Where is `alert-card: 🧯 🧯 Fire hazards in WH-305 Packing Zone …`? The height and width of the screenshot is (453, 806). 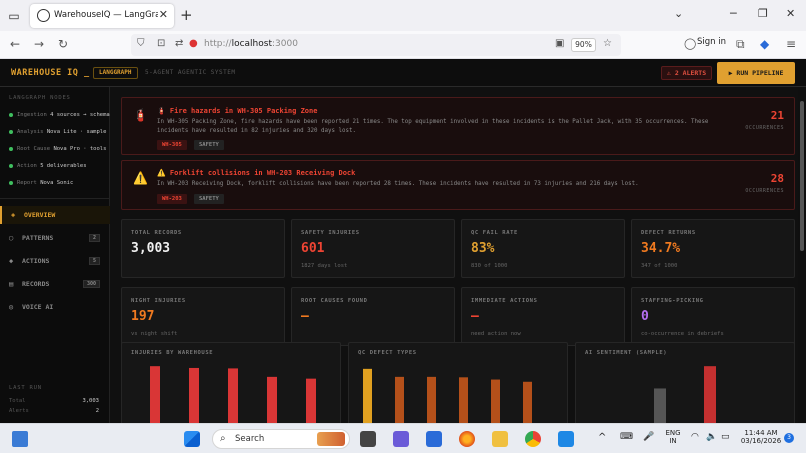 alert-card: 🧯 🧯 Fire hazards in WH-305 Packing Zone … is located at coordinates (458, 126).